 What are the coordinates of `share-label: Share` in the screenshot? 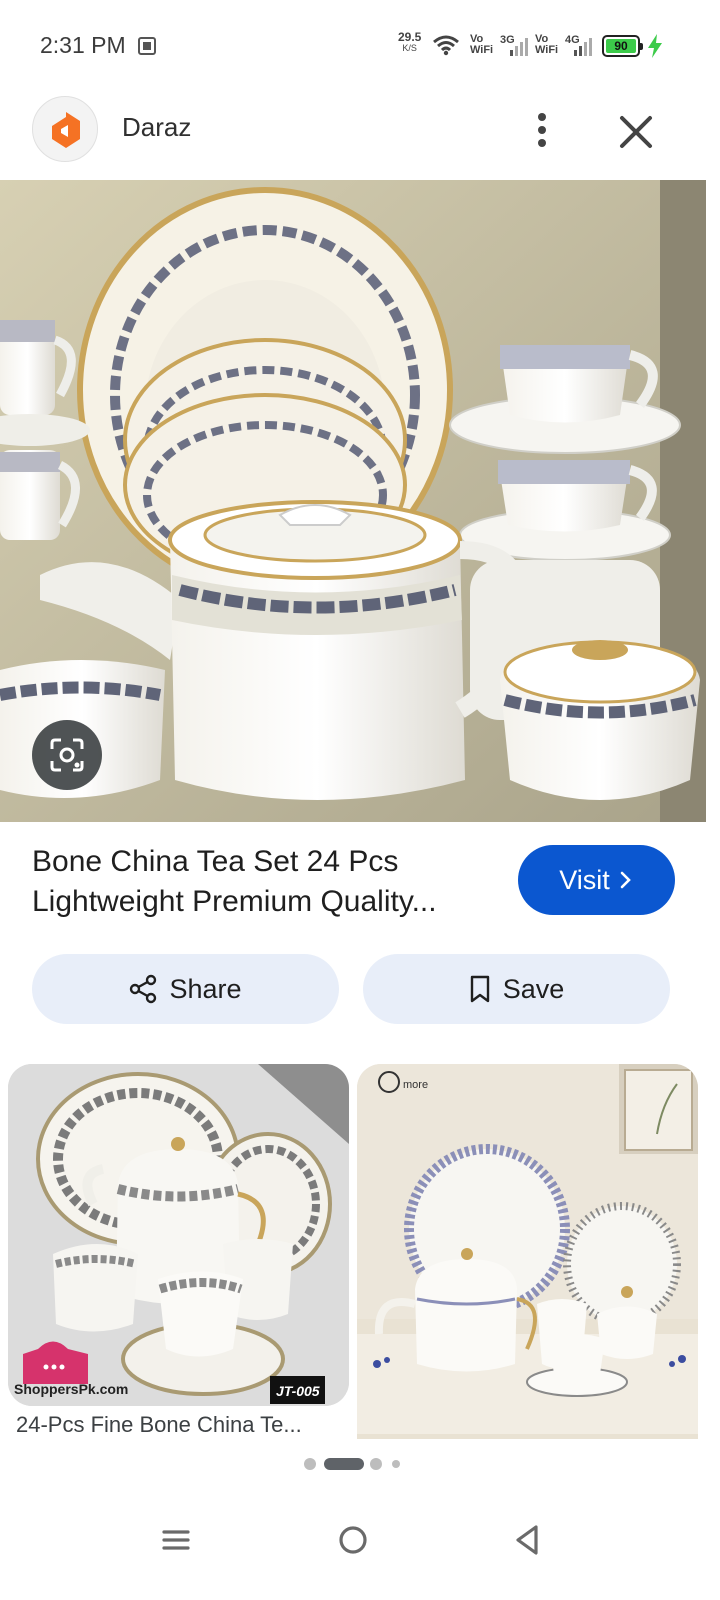 It's located at (205, 988).